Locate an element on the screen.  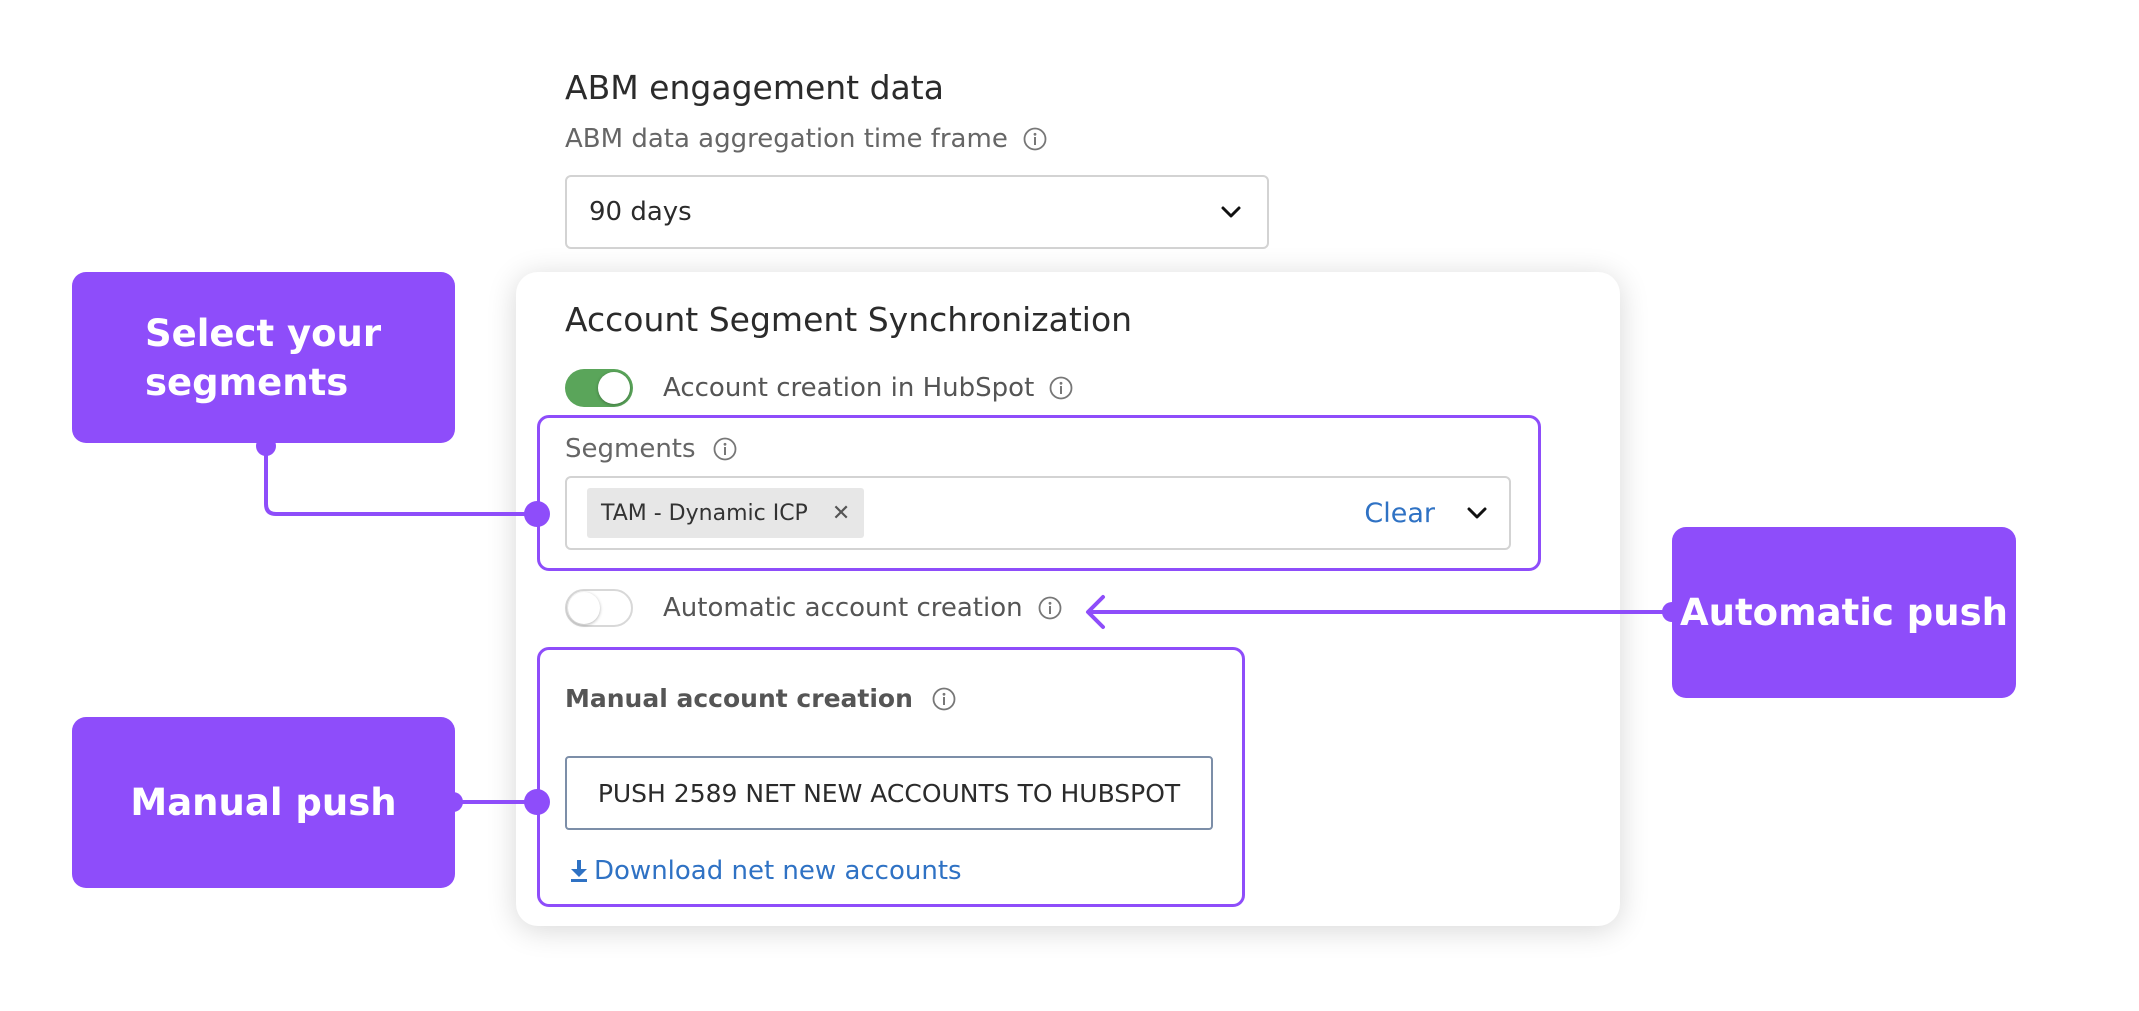
manual-account-creation-label: Manual account creation is located at coordinates (761, 698).